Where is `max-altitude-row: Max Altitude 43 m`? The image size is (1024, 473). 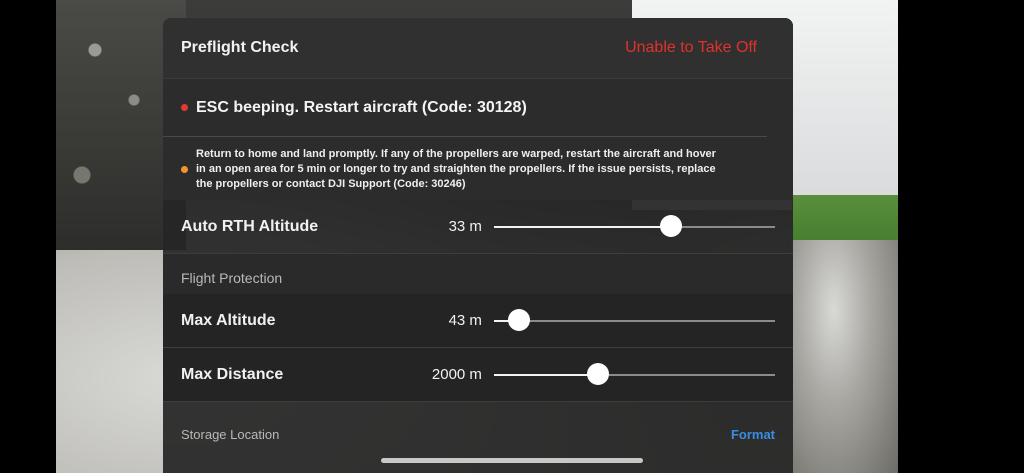 max-altitude-row: Max Altitude 43 m is located at coordinates (478, 321).